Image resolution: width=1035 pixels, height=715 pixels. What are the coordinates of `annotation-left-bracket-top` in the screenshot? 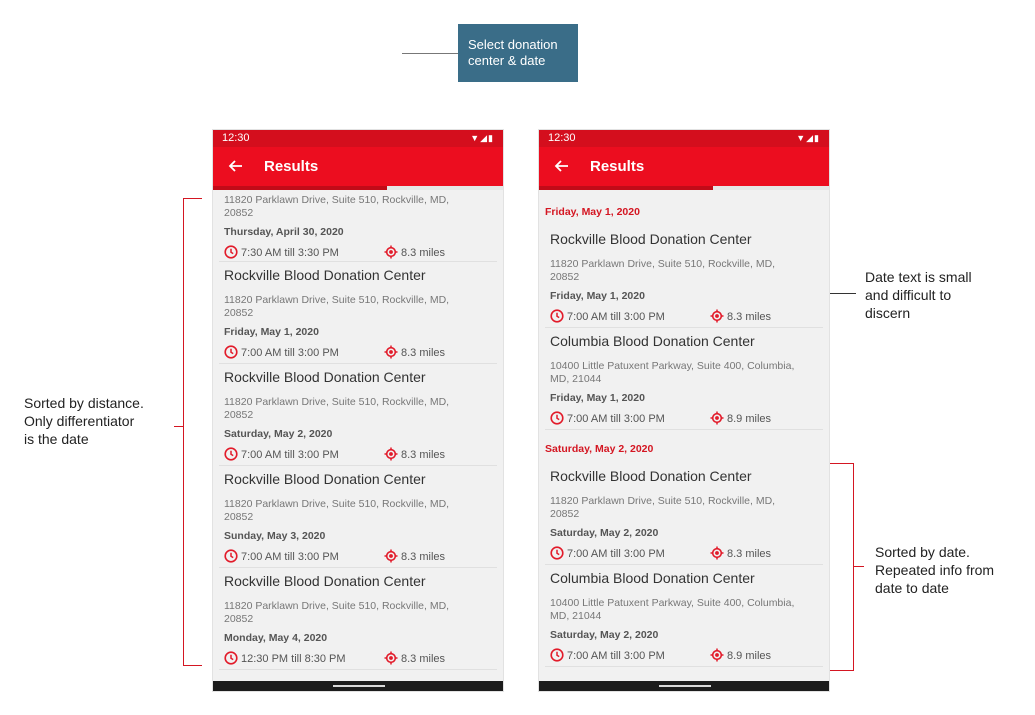 It's located at (192, 198).